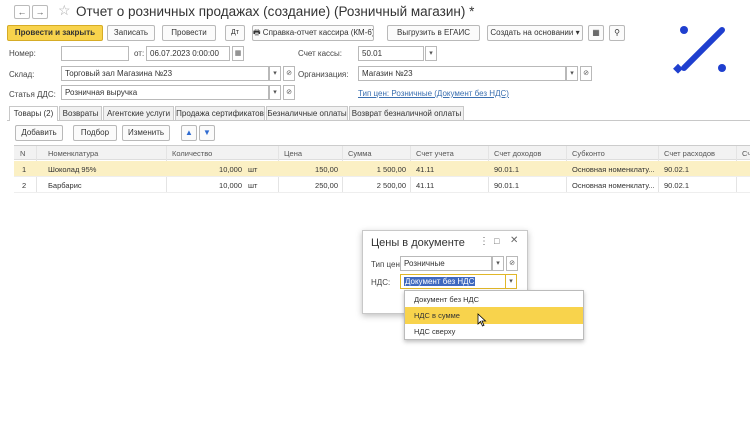  I want to click on row-item: Шоколад 95%, so click(72, 169).